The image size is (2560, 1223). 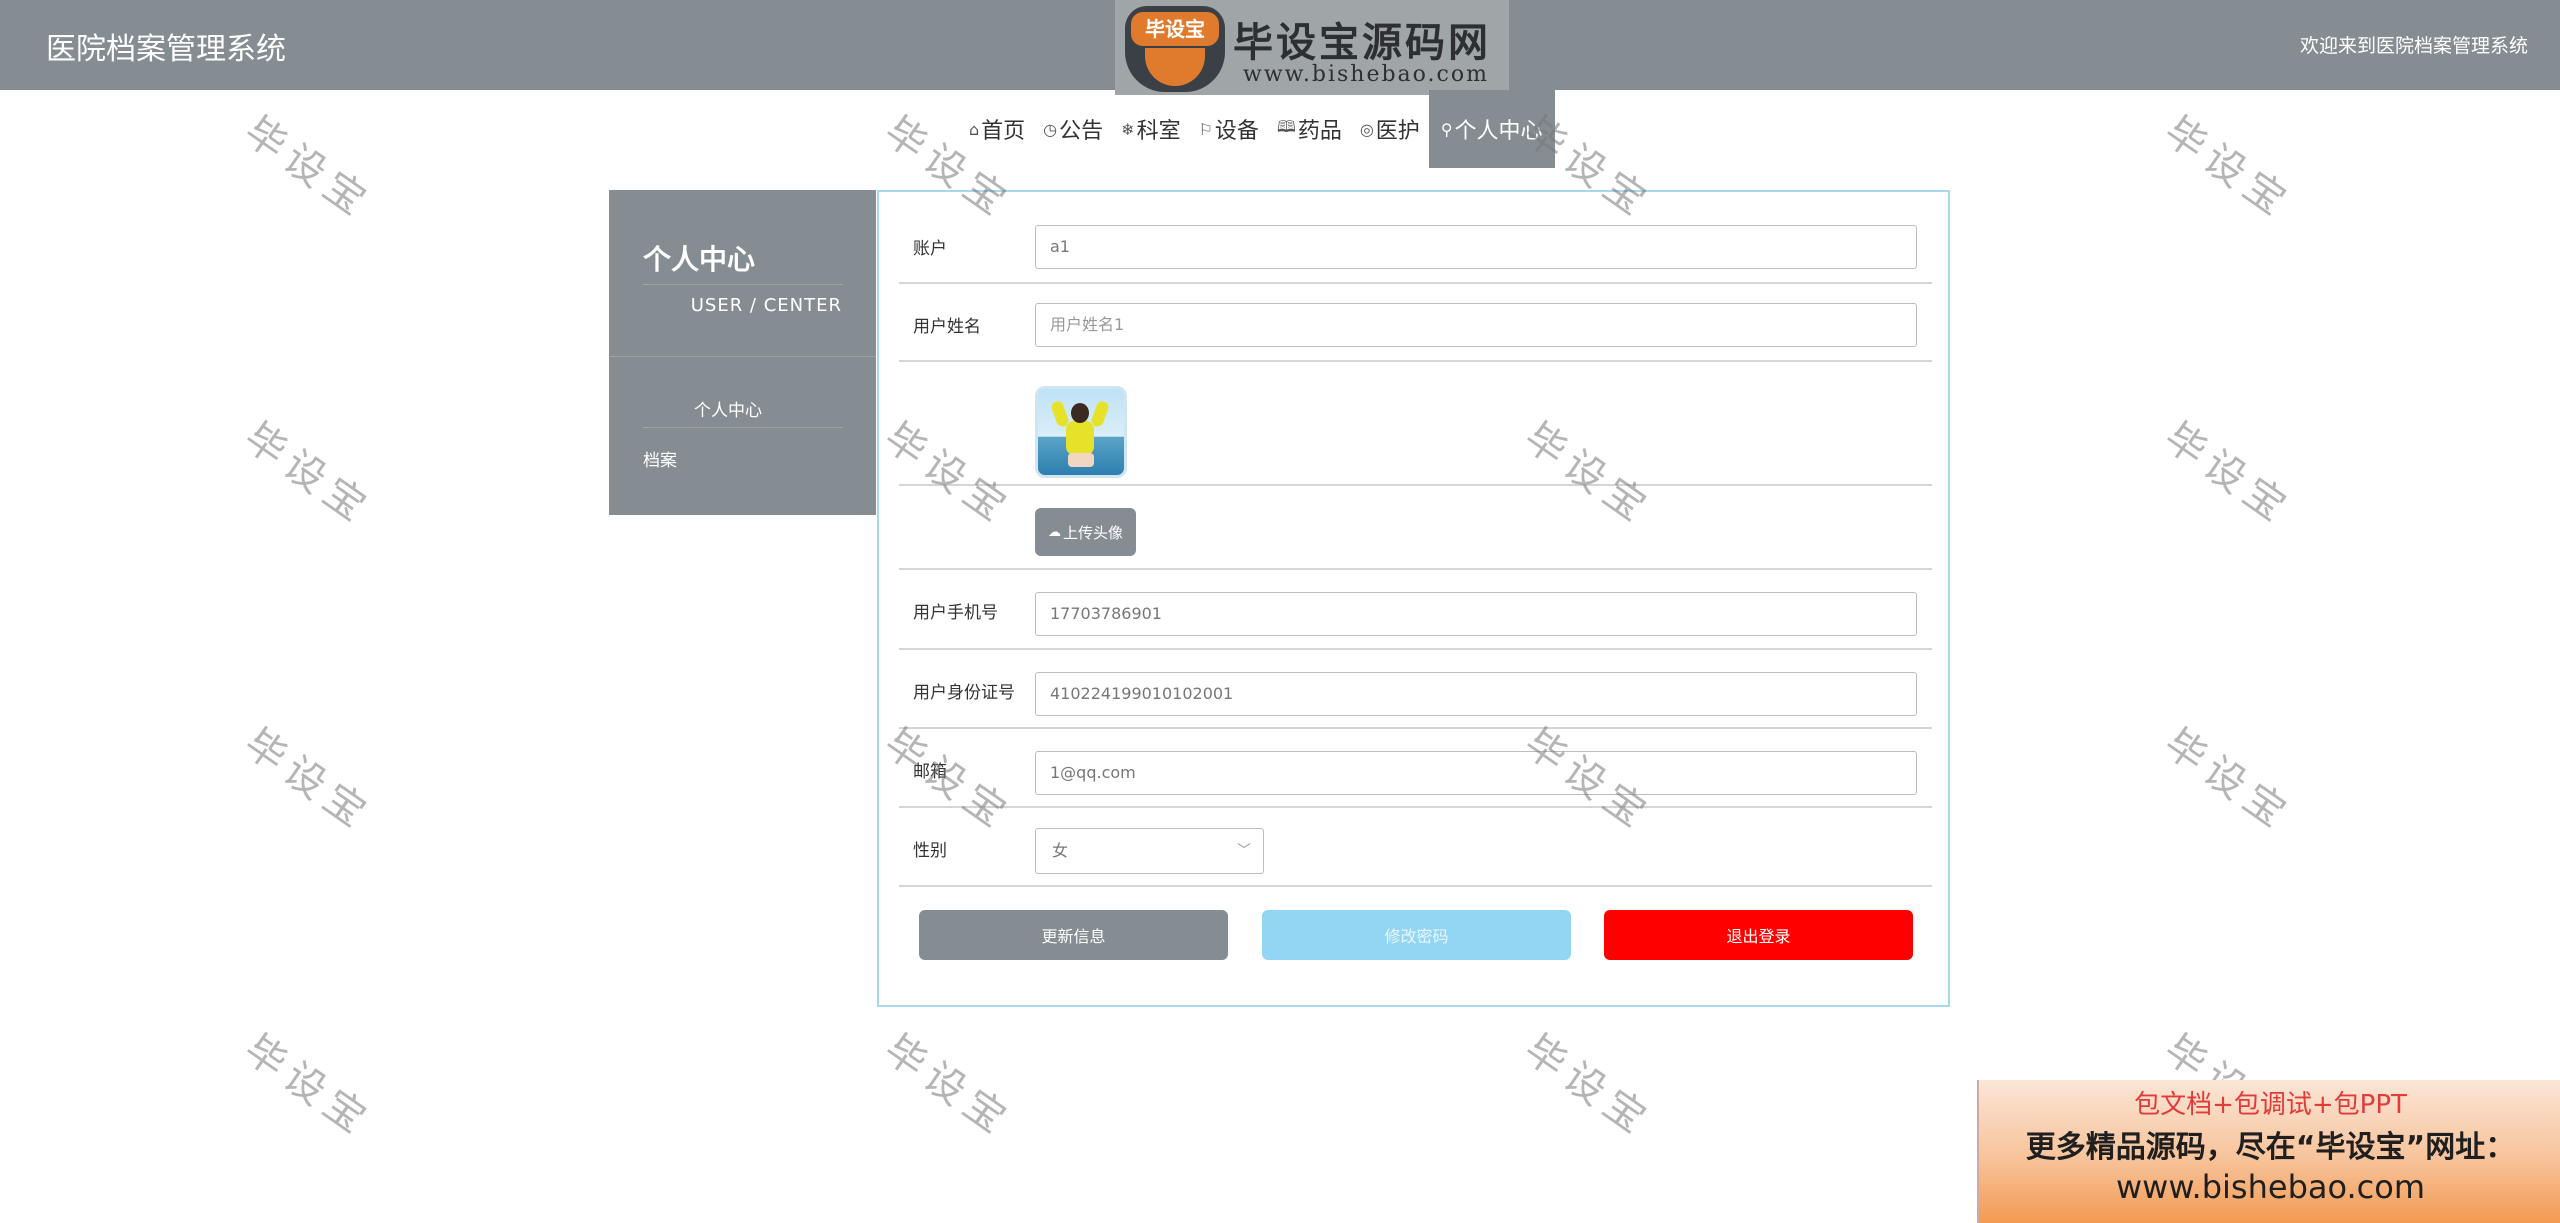 I want to click on logo-badge-icon: 毕设宝, so click(x=1175, y=49).